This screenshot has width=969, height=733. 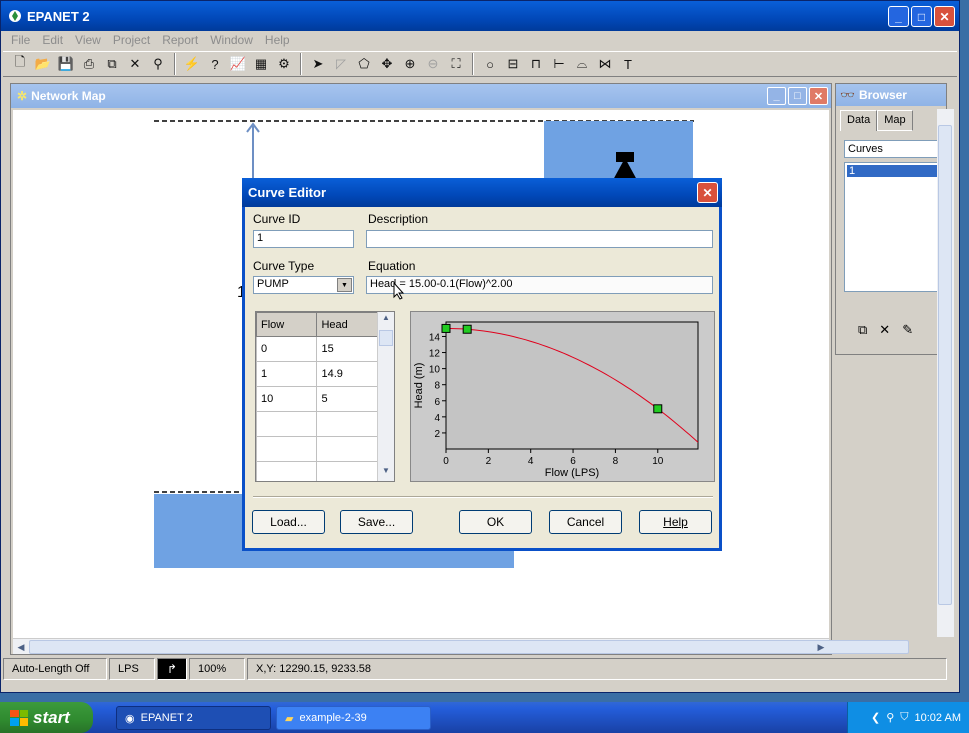 What do you see at coordinates (287, 349) in the screenshot?
I see `flow-cell: 0` at bounding box center [287, 349].